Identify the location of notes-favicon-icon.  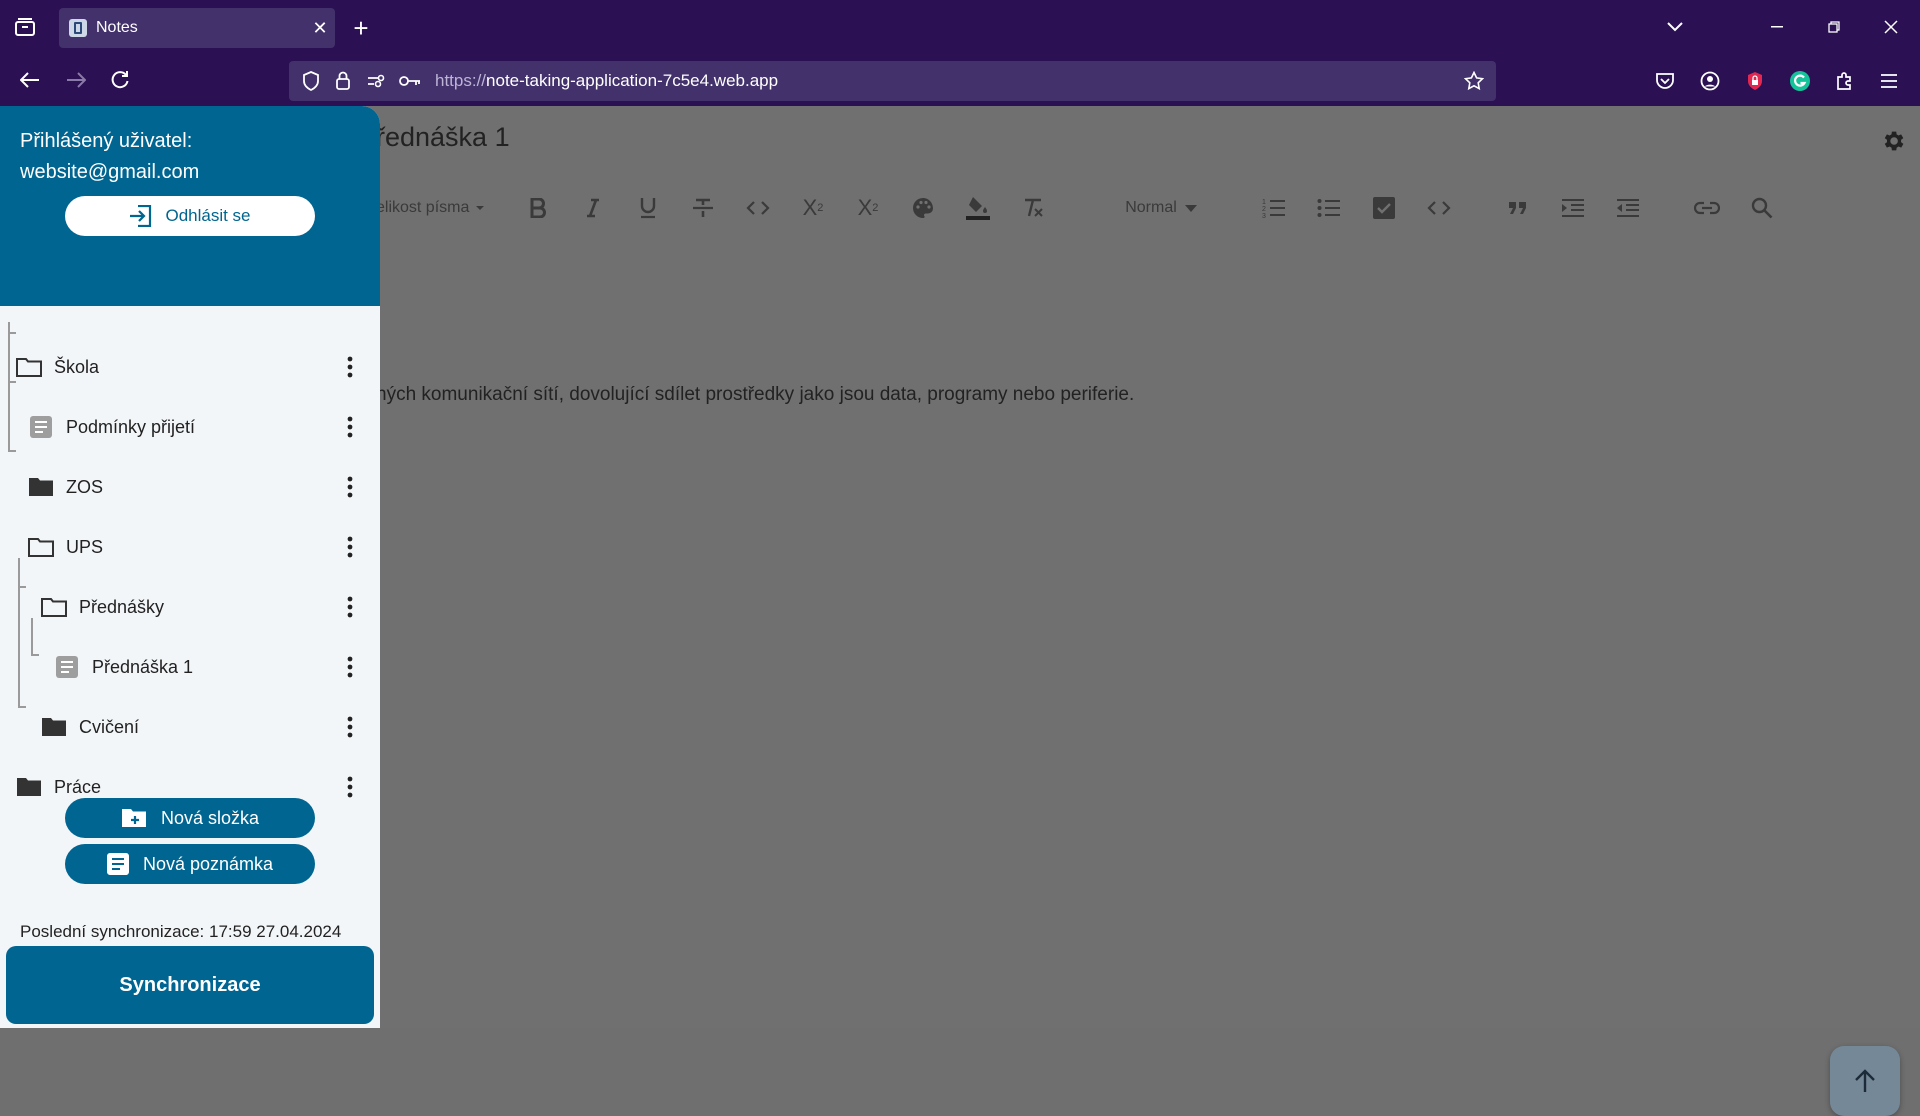
(78, 28).